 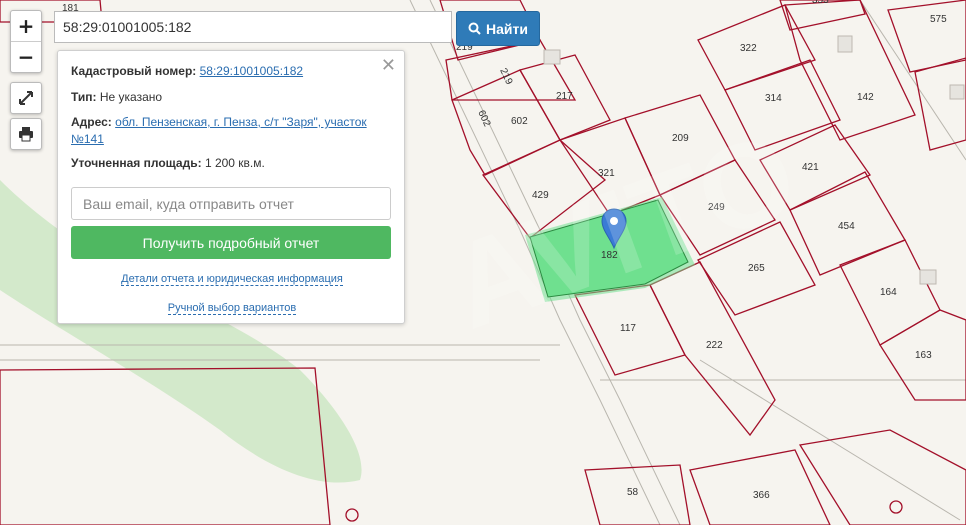 I want to click on search-button: Найти, so click(x=498, y=28).